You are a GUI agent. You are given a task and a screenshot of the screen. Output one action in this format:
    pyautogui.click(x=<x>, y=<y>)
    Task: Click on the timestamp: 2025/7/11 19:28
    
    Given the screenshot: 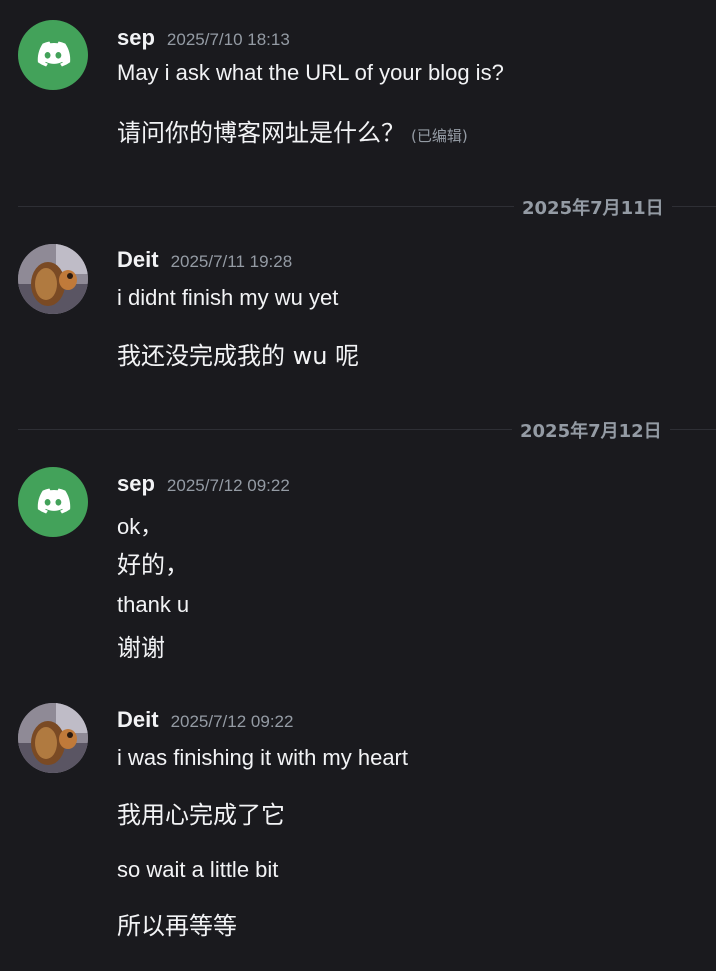 What is the action you would take?
    pyautogui.click(x=232, y=261)
    